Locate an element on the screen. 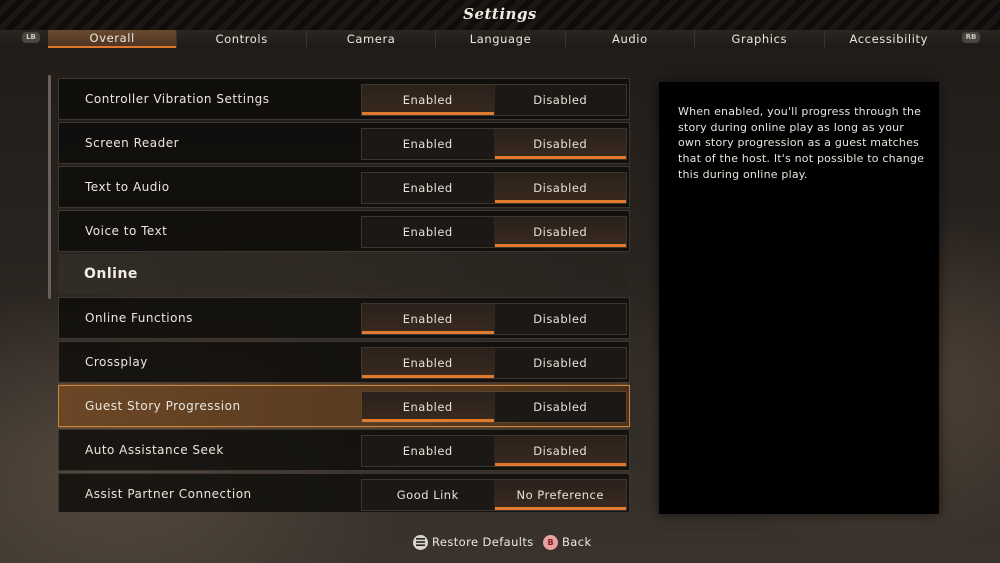 This screenshot has width=1000, height=563. b-button-icon: B is located at coordinates (550, 542).